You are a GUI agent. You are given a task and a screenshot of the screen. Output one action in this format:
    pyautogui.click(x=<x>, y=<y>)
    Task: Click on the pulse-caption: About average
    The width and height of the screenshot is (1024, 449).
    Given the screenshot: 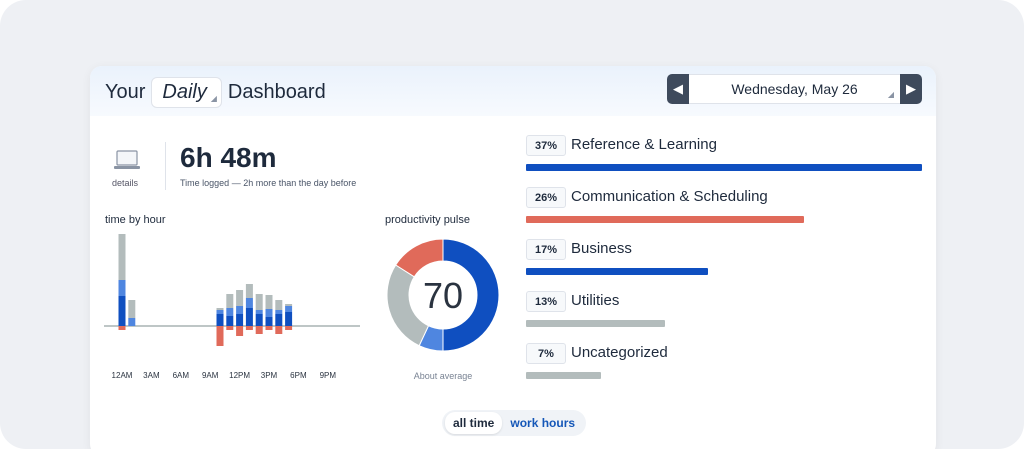 What is the action you would take?
    pyautogui.click(x=443, y=376)
    